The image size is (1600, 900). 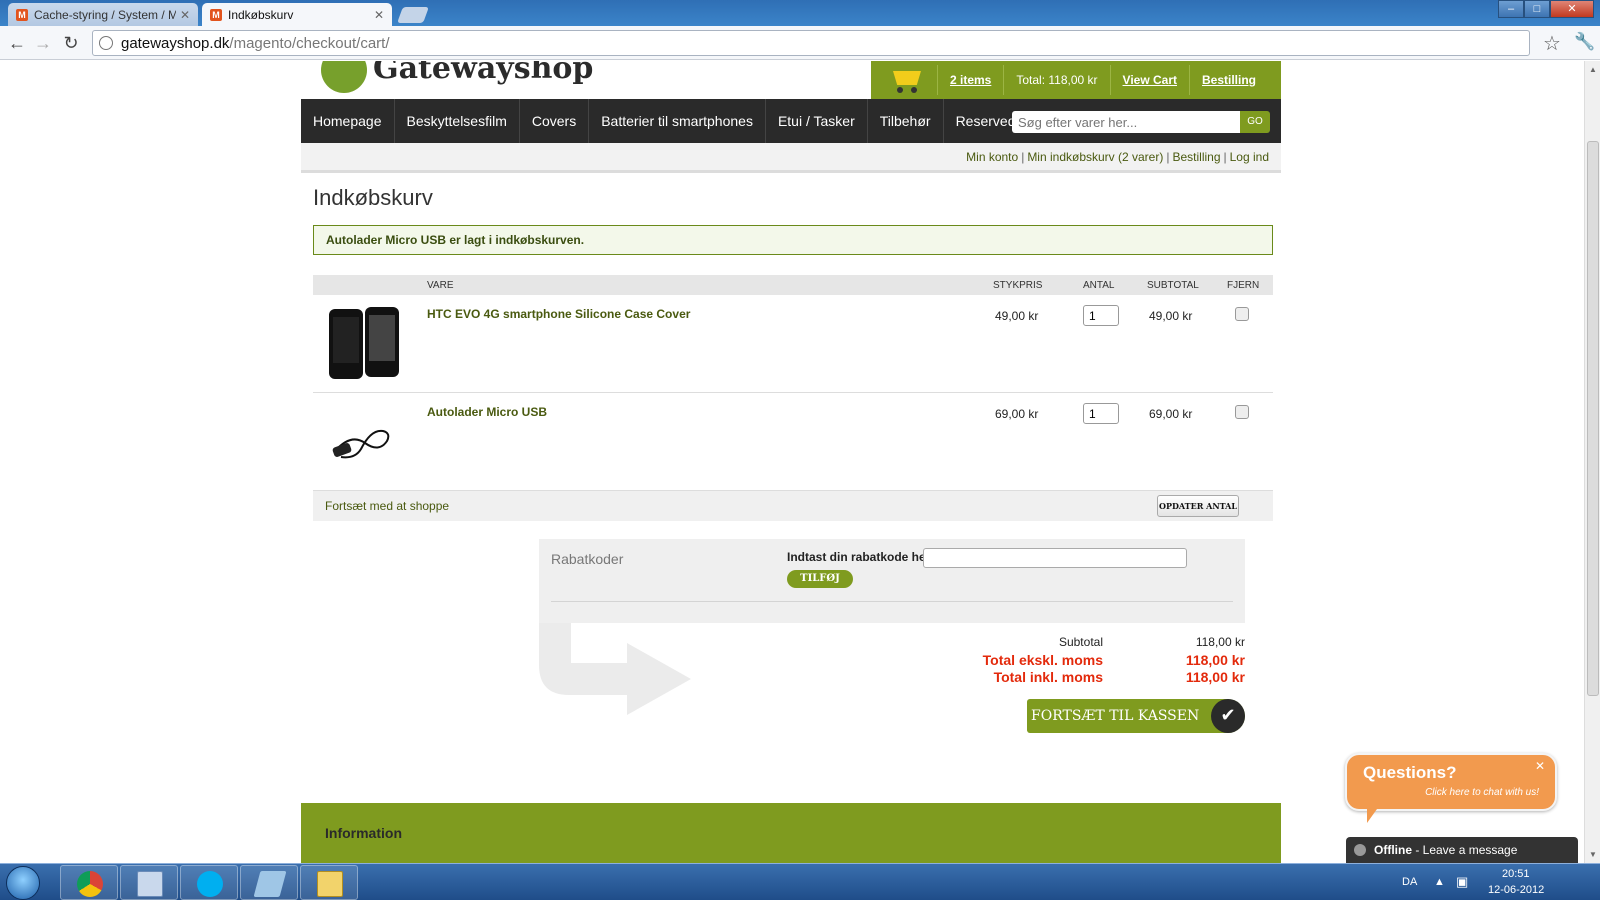 What do you see at coordinates (970, 80) in the screenshot?
I see `cart-items-link: 2 items` at bounding box center [970, 80].